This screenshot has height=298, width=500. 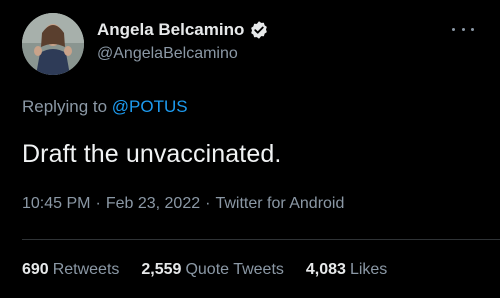 I want to click on likes-label: Likes, so click(x=368, y=269).